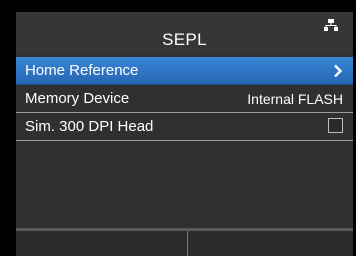 The width and height of the screenshot is (356, 256). I want to click on menu-item-memory-device: Memory Device Internal FLASH, so click(184, 99).